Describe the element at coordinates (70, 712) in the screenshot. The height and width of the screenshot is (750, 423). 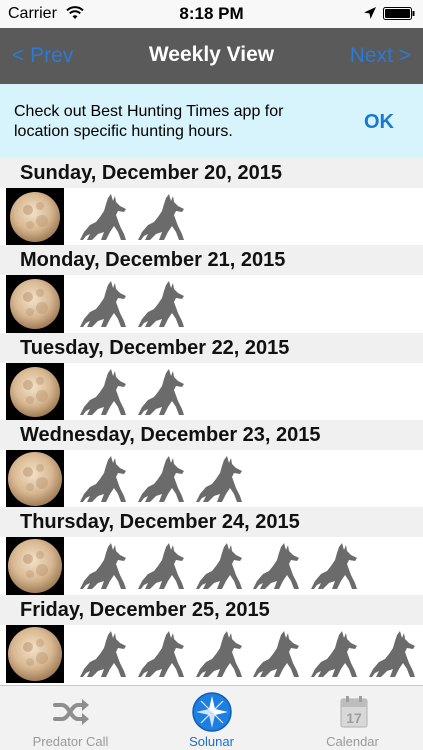
I see `shuffle-icon` at that location.